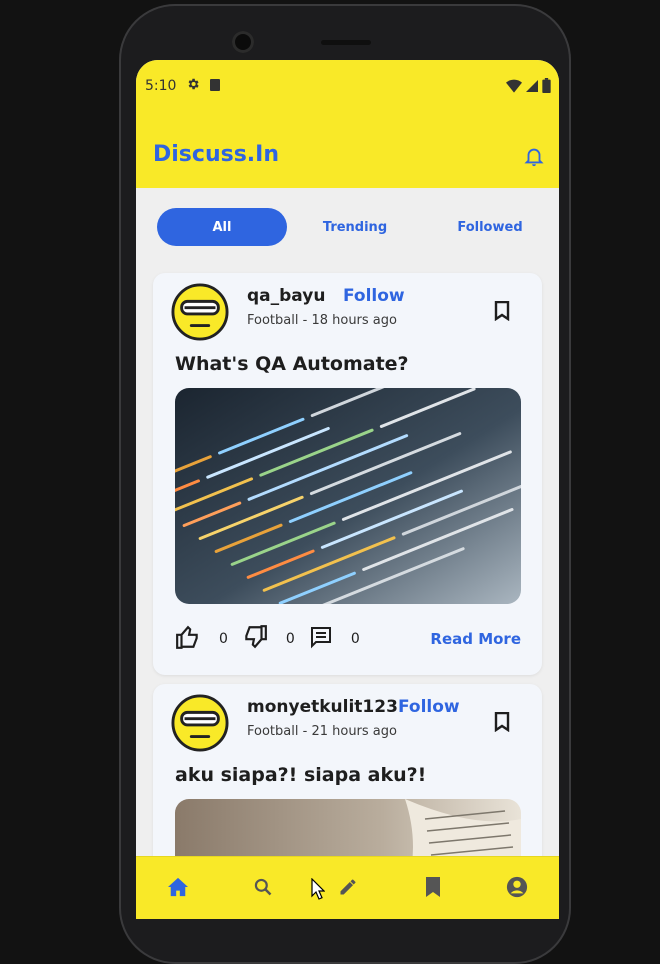  Describe the element at coordinates (263, 887) in the screenshot. I see `search-icon` at that location.